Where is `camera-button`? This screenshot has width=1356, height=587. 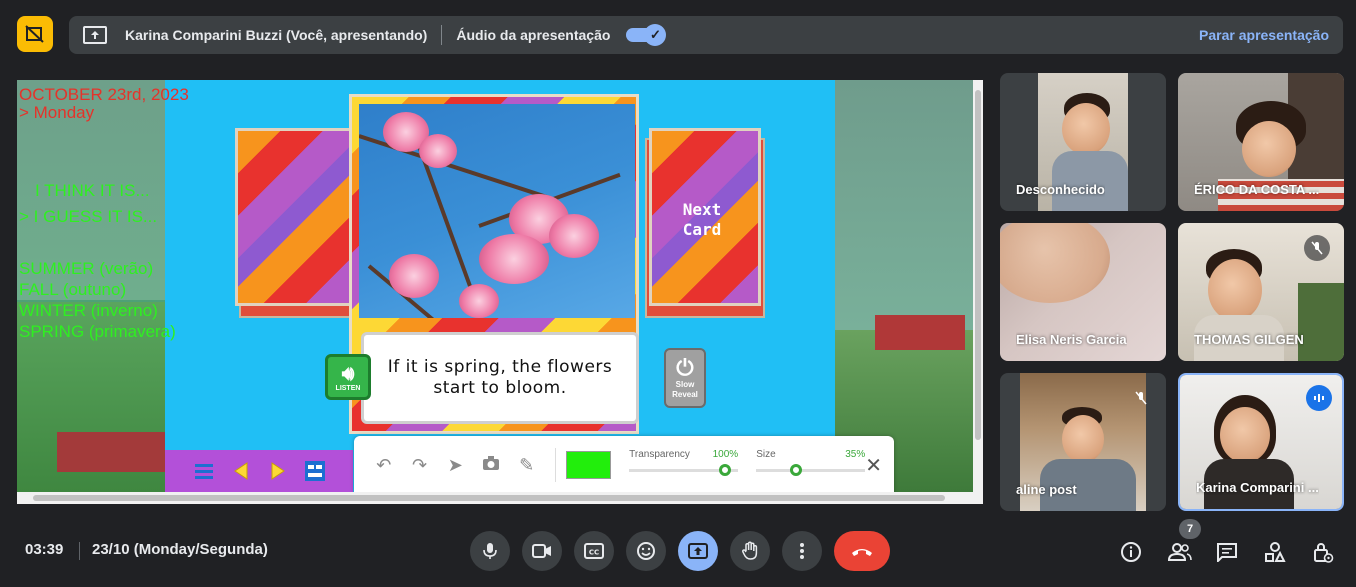
camera-button is located at coordinates (542, 551).